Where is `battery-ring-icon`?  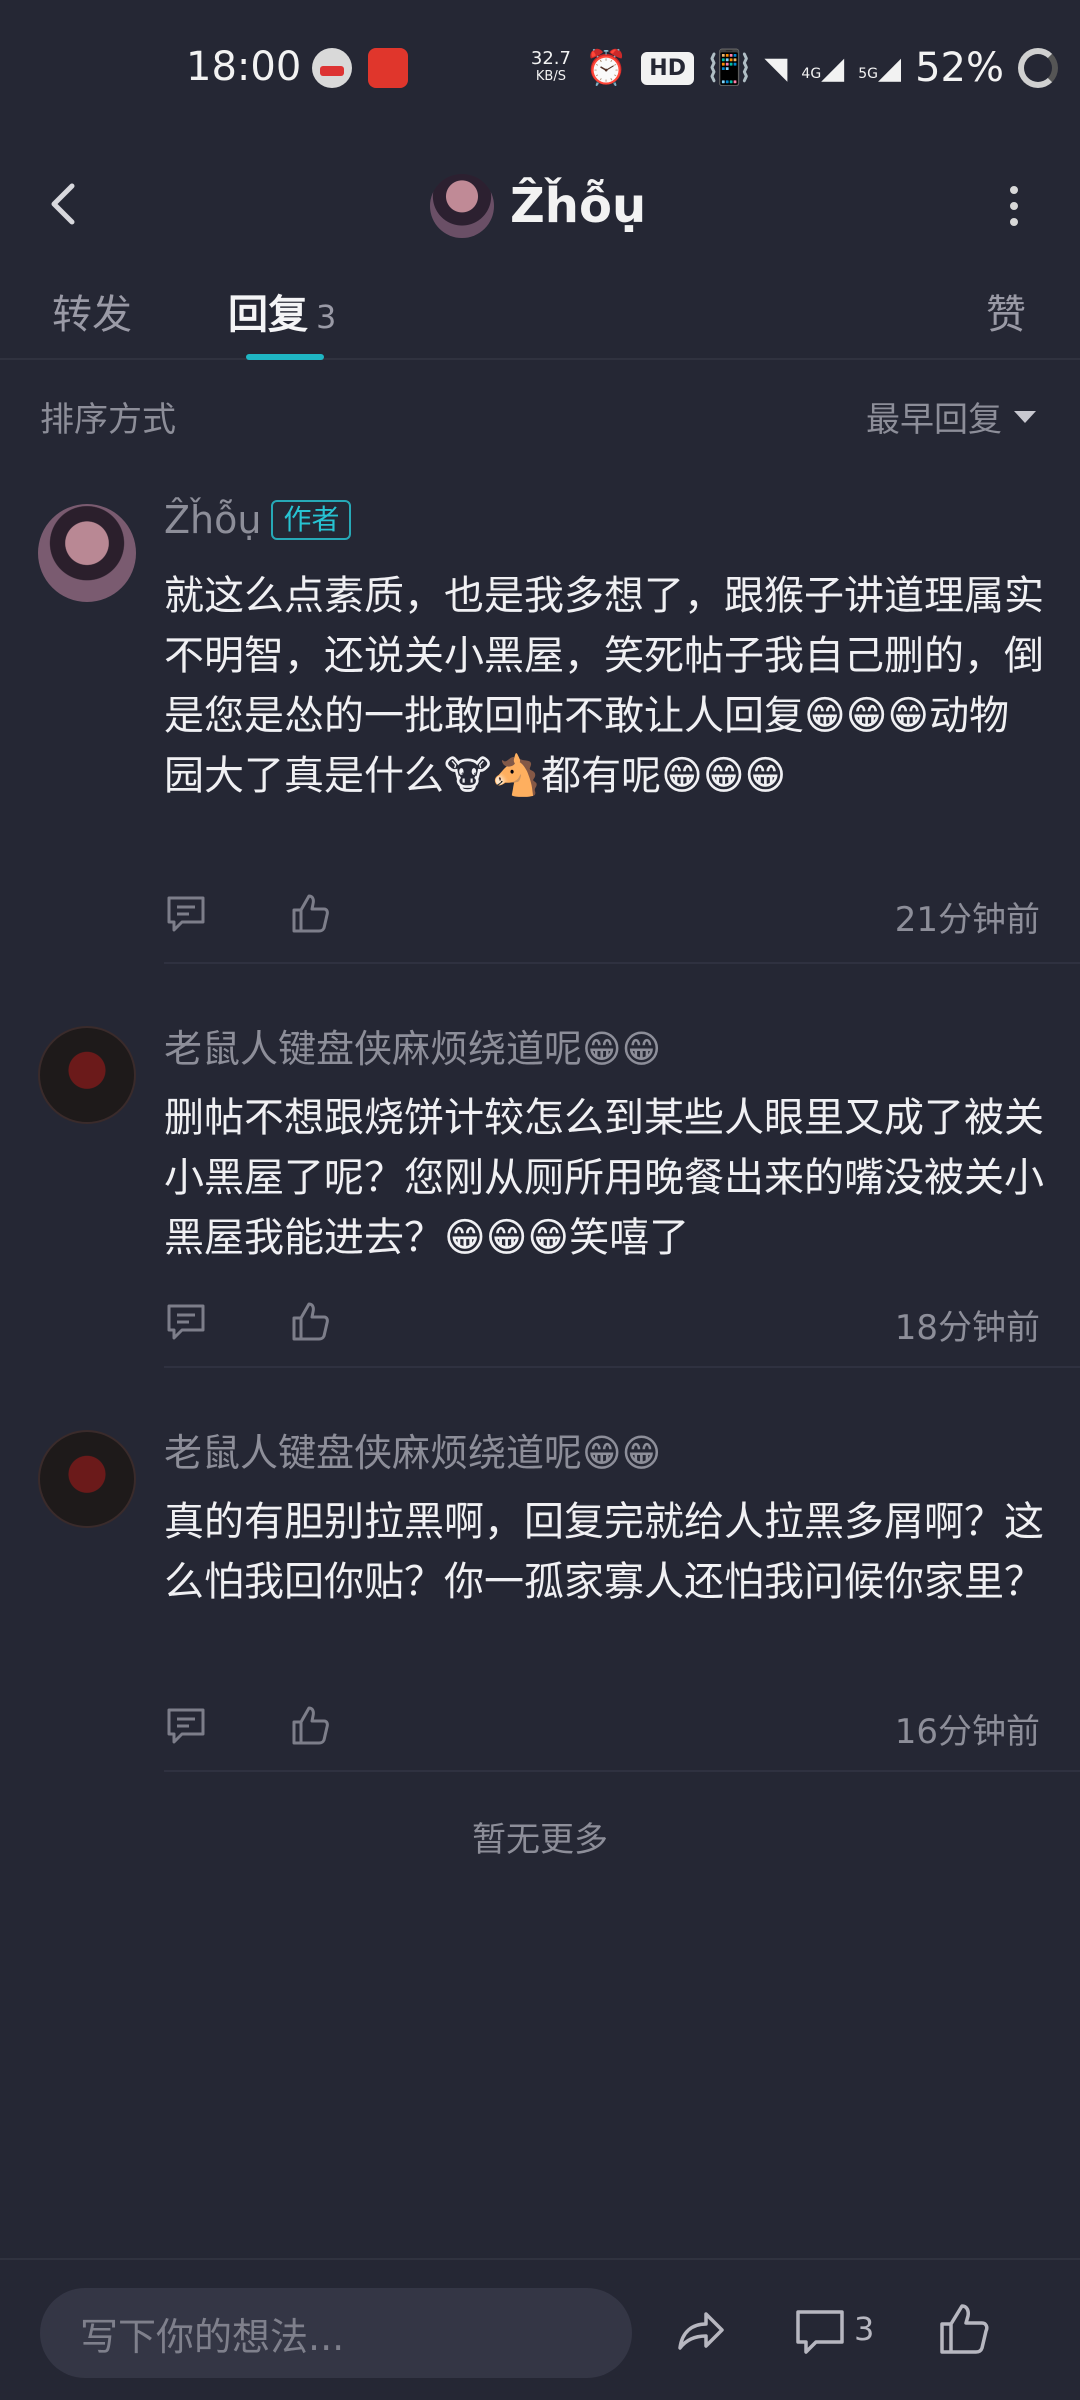
battery-ring-icon is located at coordinates (1038, 68).